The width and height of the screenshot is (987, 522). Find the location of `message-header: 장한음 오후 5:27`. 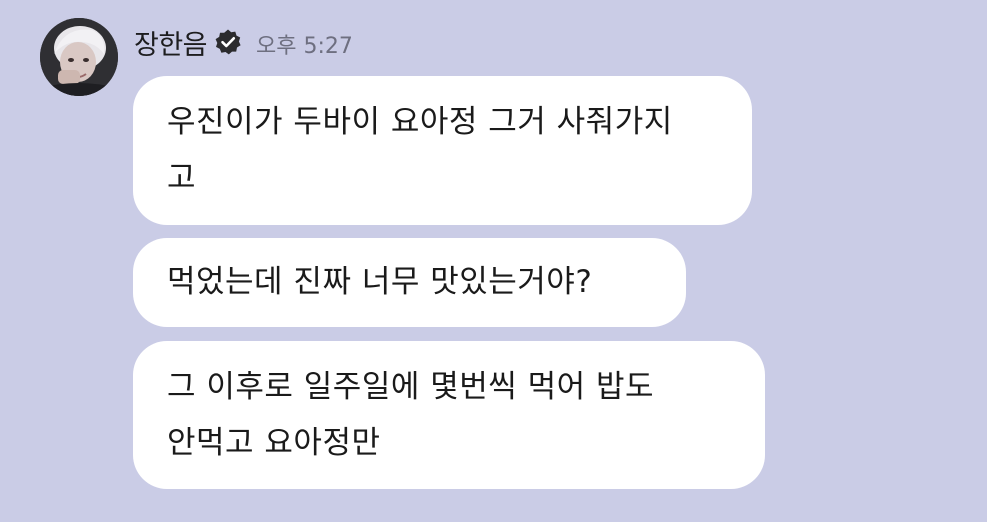

message-header: 장한음 오후 5:27 is located at coordinates (243, 42).